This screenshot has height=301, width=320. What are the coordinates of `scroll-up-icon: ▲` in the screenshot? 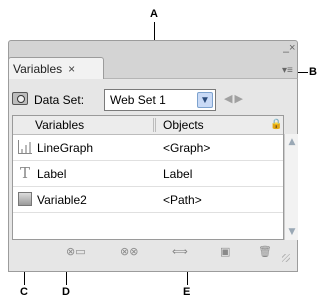 It's located at (292, 142).